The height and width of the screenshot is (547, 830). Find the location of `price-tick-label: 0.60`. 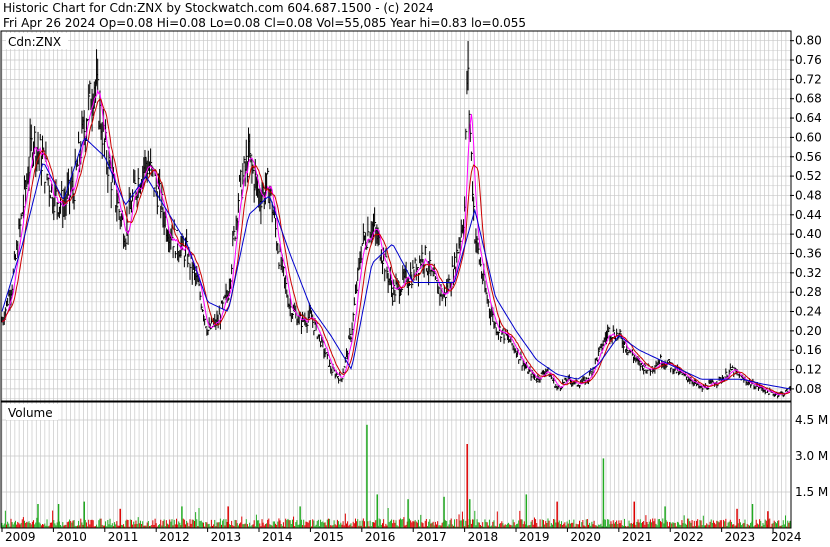

price-tick-label: 0.60 is located at coordinates (808, 137).